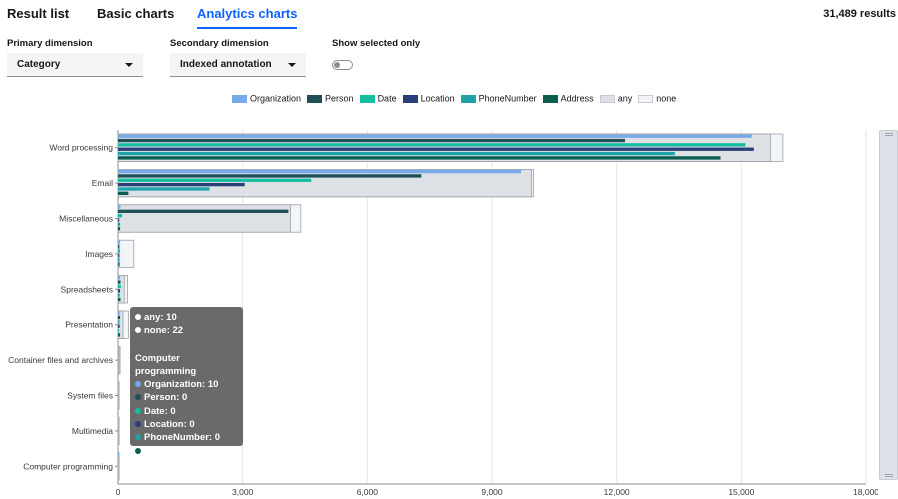 This screenshot has width=898, height=499. Describe the element at coordinates (75, 65) in the screenshot. I see `primary-dimension-dropdown: Category` at that location.